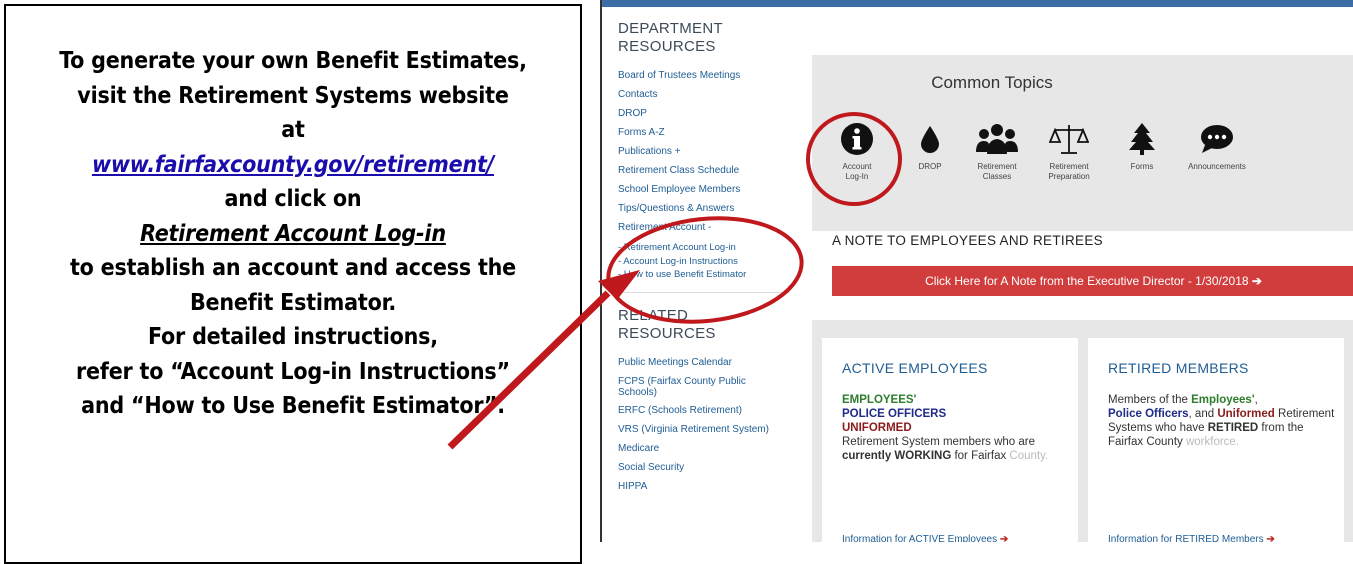  I want to click on sidebar-link-class-schedule: Retirement Class Schedule, so click(708, 170).